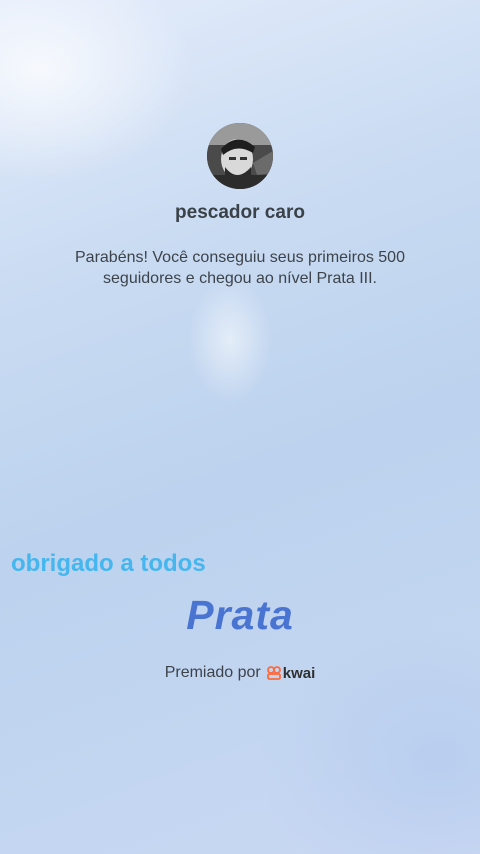 This screenshot has width=480, height=854. I want to click on username: pescador caro, so click(240, 212).